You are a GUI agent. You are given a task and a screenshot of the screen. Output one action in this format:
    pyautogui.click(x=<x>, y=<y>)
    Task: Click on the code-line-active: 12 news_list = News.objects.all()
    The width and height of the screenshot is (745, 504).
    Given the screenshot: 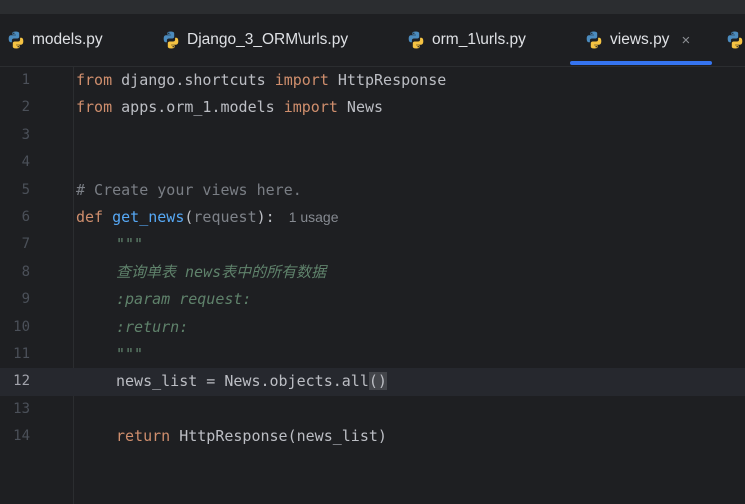 What is the action you would take?
    pyautogui.click(x=372, y=382)
    